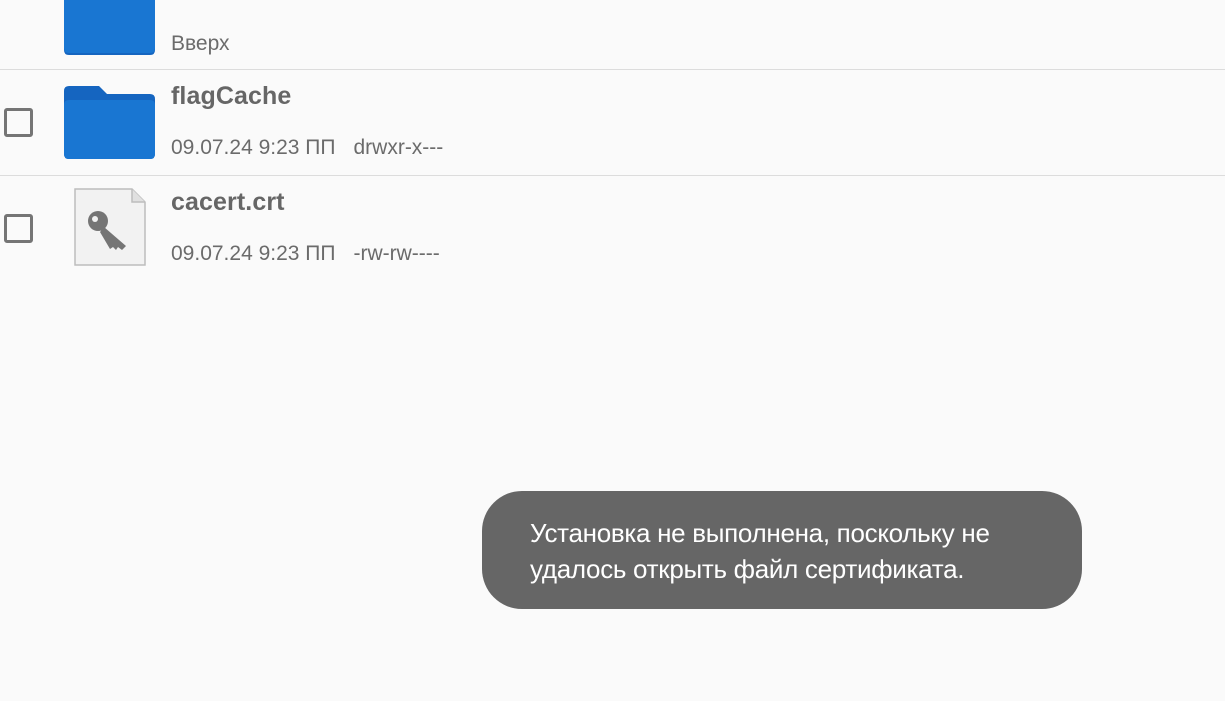 Image resolution: width=1225 pixels, height=701 pixels. I want to click on item-permissions: -rw-rw----, so click(396, 253).